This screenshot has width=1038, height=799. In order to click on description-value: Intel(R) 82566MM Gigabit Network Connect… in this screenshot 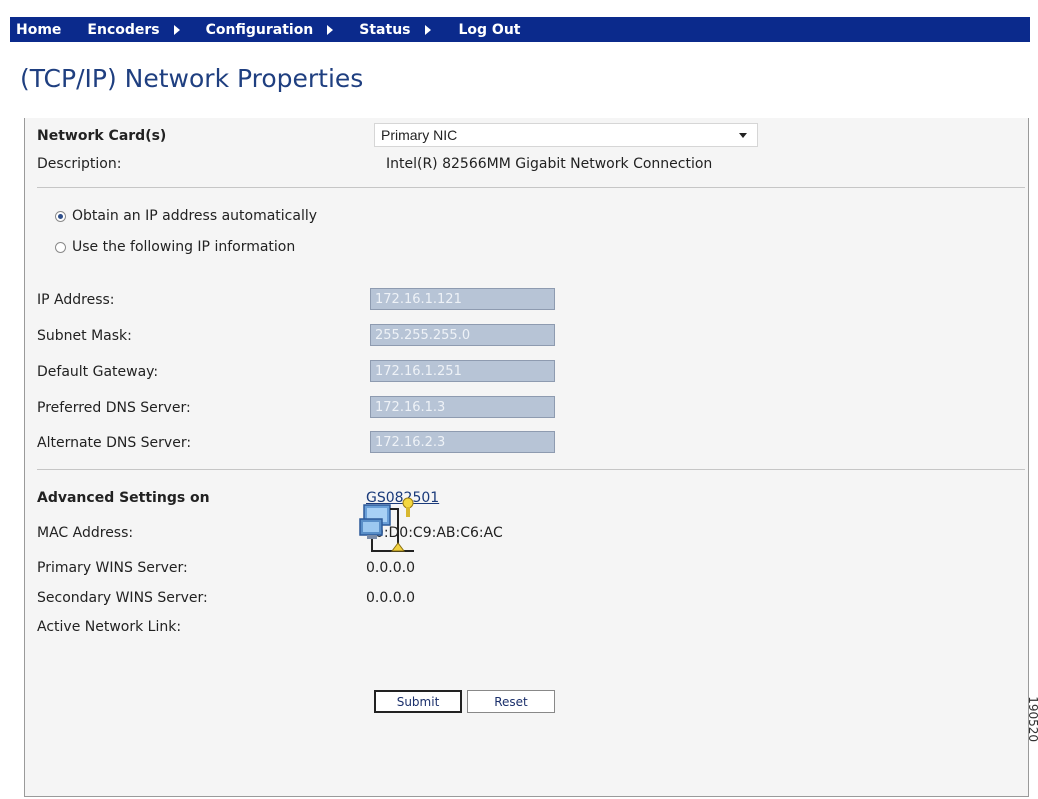, I will do `click(549, 164)`.